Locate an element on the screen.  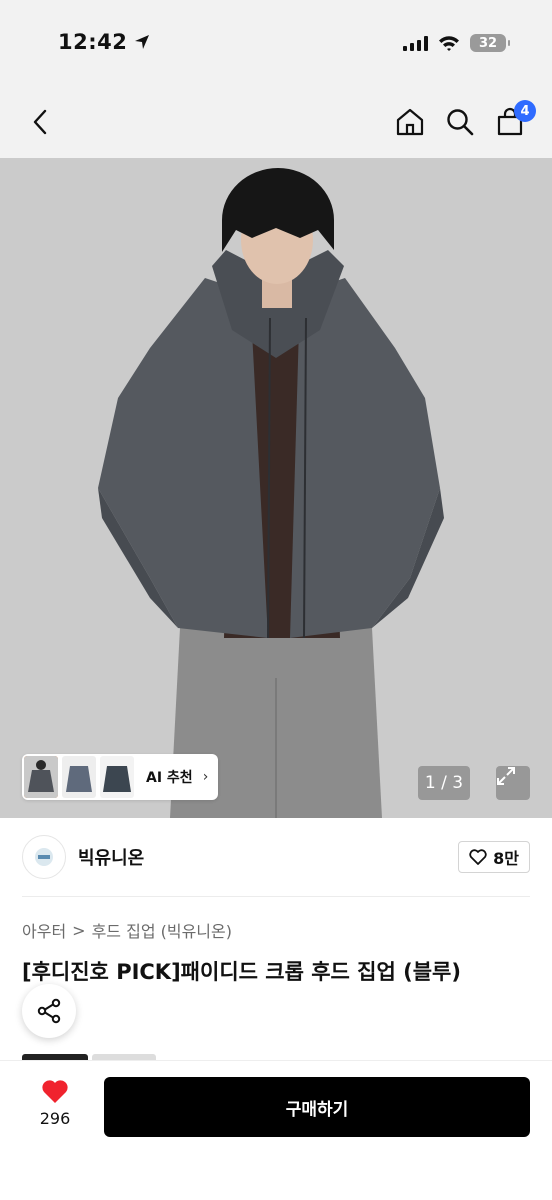
brand-logo-icon is located at coordinates (44, 857).